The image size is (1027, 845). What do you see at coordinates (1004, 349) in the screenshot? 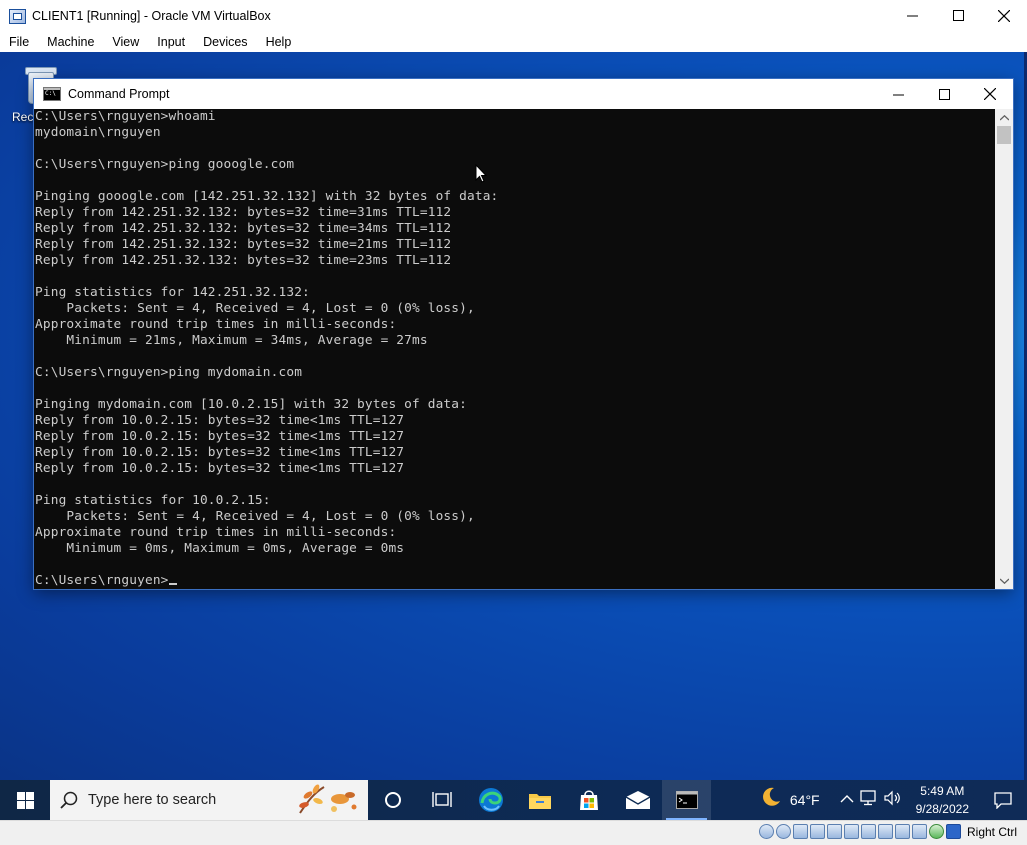
I see `cmd-scrollbar` at bounding box center [1004, 349].